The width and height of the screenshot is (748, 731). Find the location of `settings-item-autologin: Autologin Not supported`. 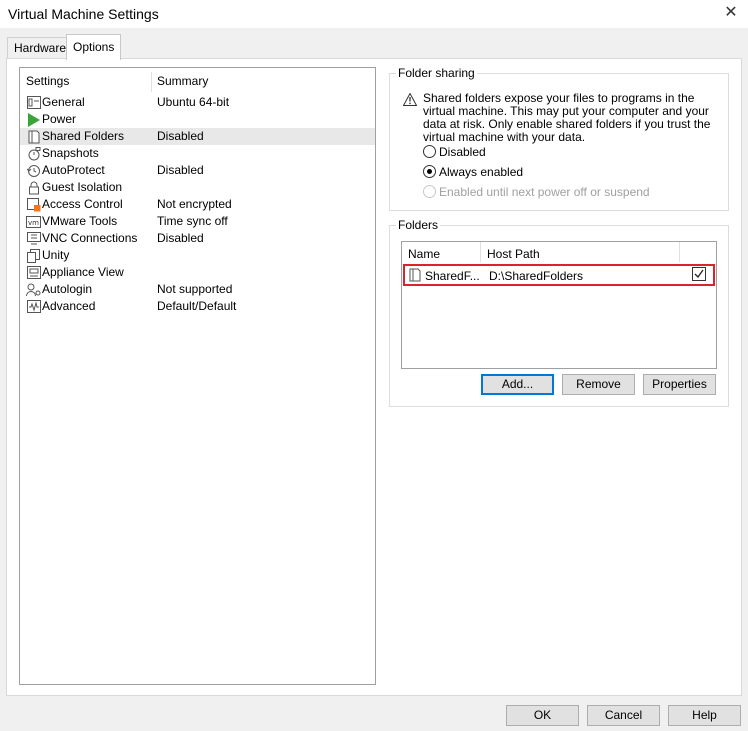

settings-item-autologin: Autologin Not supported is located at coordinates (197, 289).